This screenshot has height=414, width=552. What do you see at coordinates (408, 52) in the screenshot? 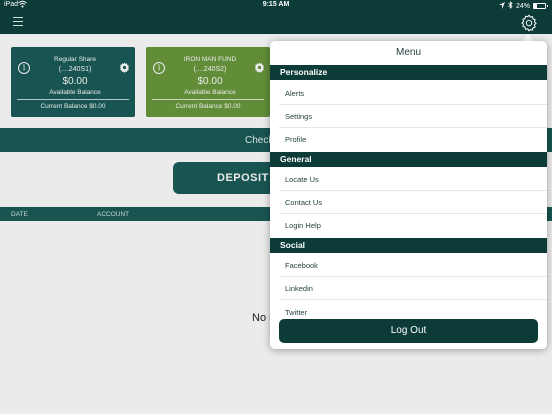
I see `menu-title: Menu` at bounding box center [408, 52].